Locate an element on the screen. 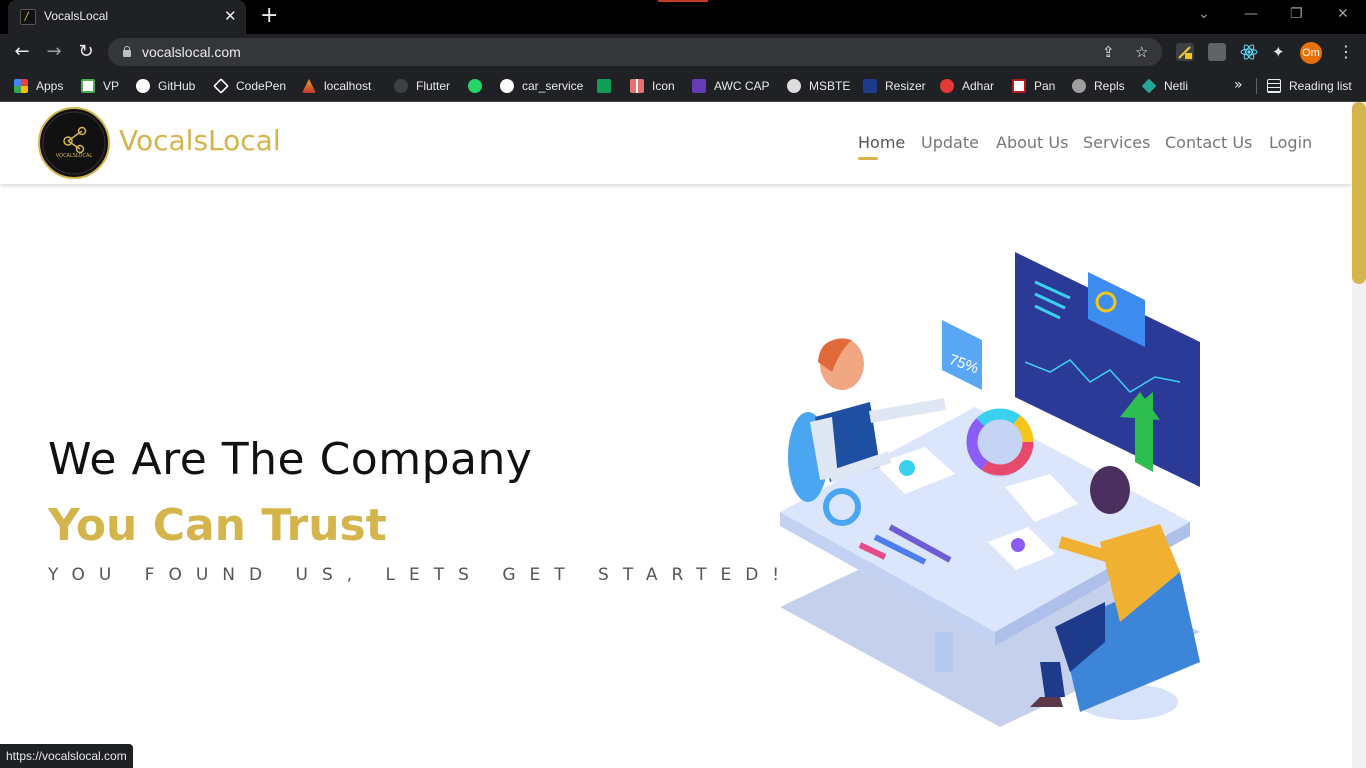 Image resolution: width=1366 pixels, height=768 pixels. bookmark-netli: Netli is located at coordinates (1165, 86).